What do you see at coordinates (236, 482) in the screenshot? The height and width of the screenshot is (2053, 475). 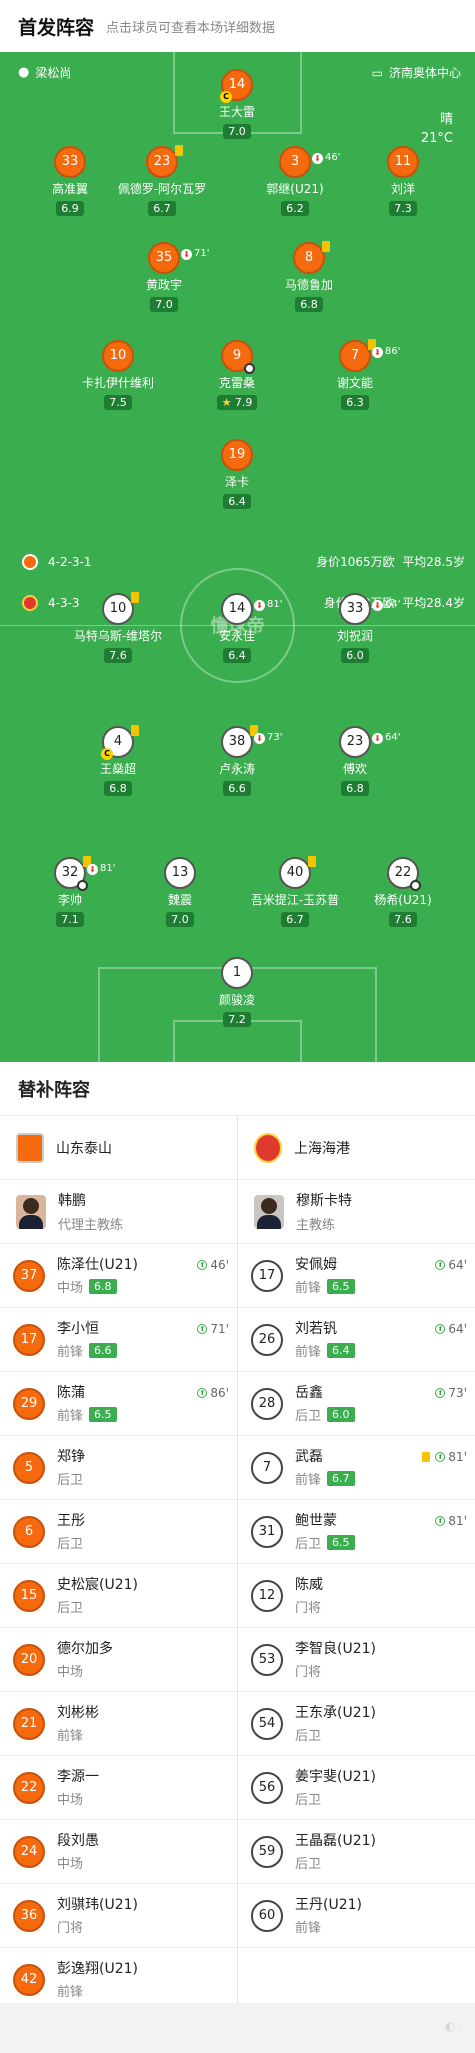 I see `player-name: 泽卡` at bounding box center [236, 482].